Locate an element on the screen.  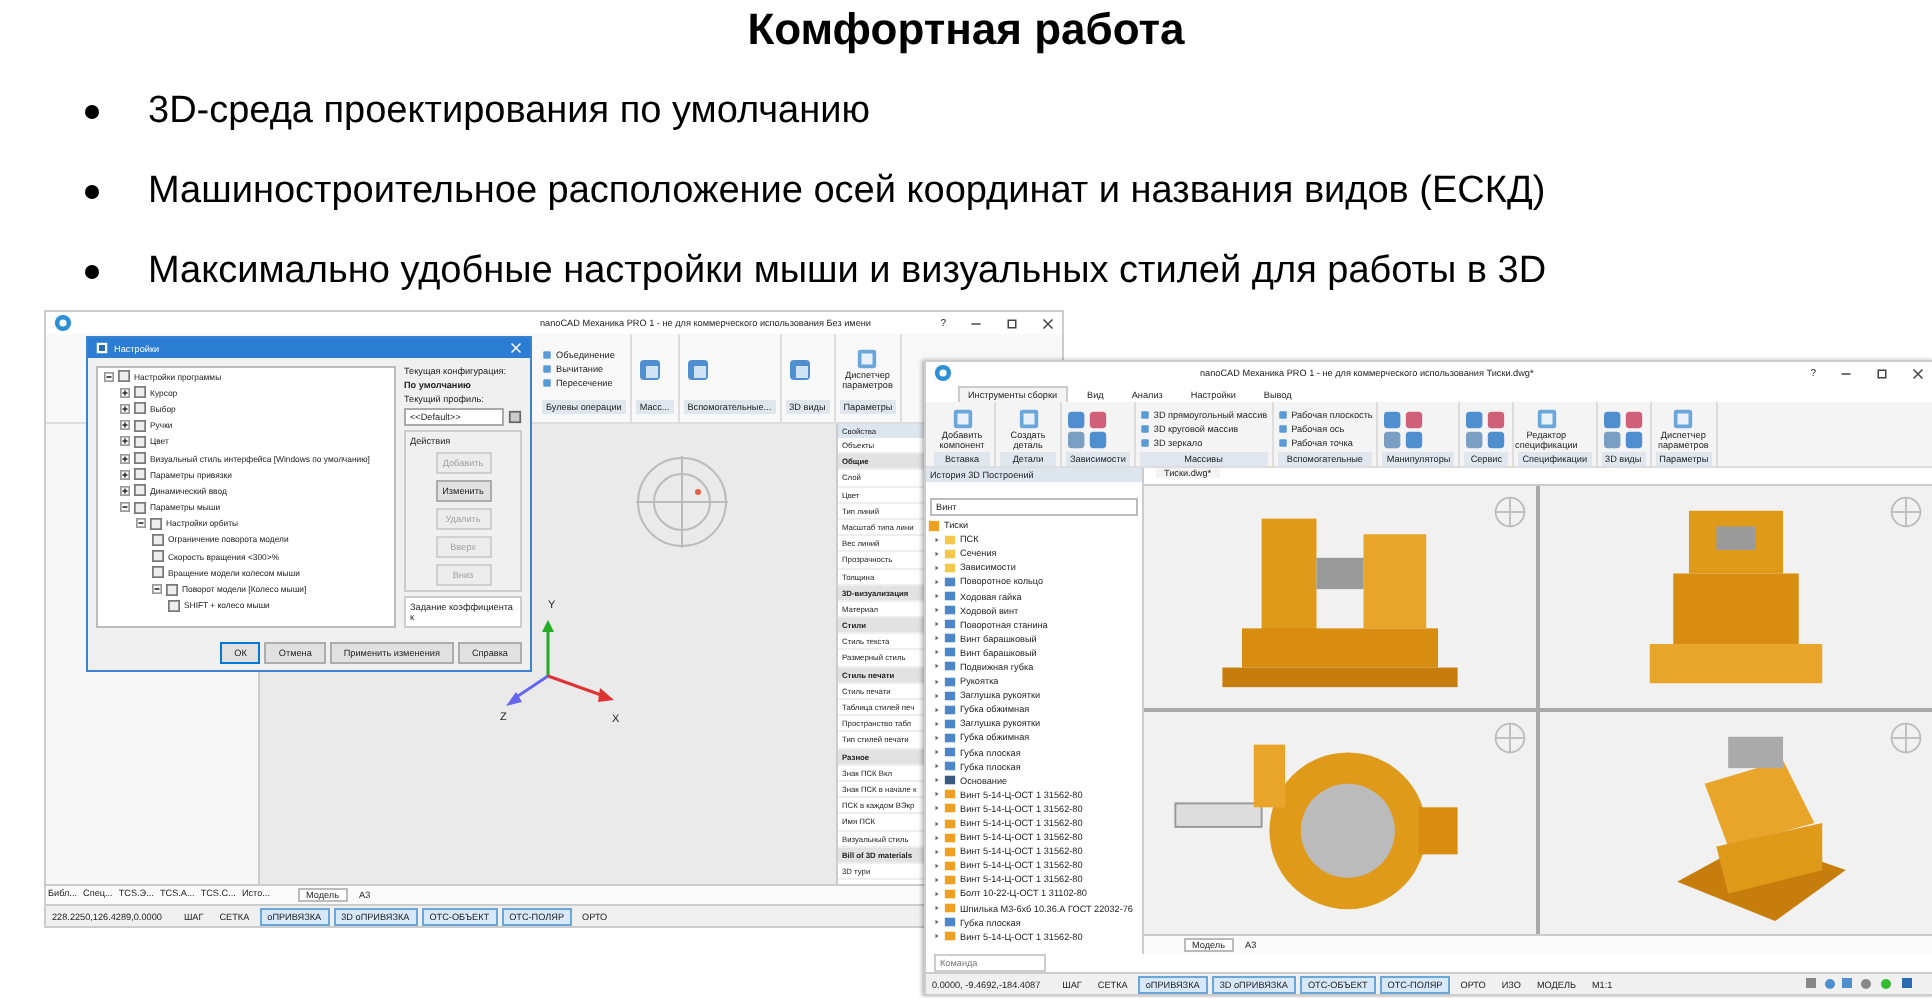
dialog-icon is located at coordinates (102, 348).